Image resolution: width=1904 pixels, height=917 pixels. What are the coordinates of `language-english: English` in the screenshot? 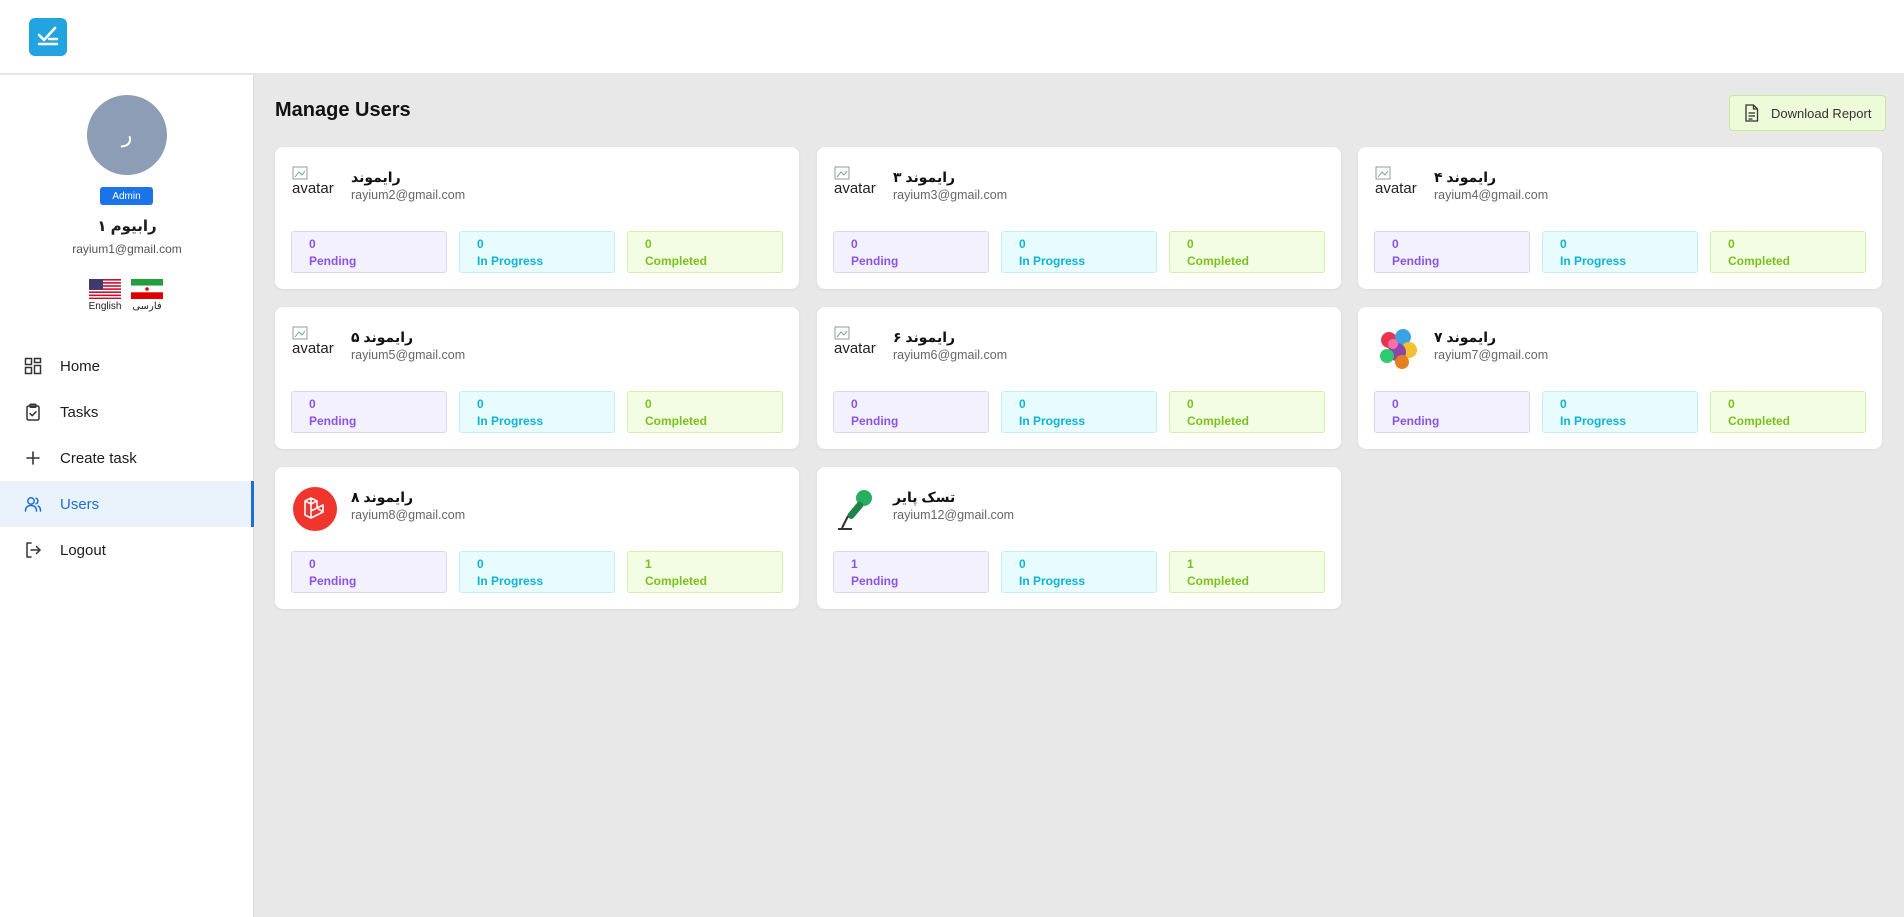 It's located at (105, 295).